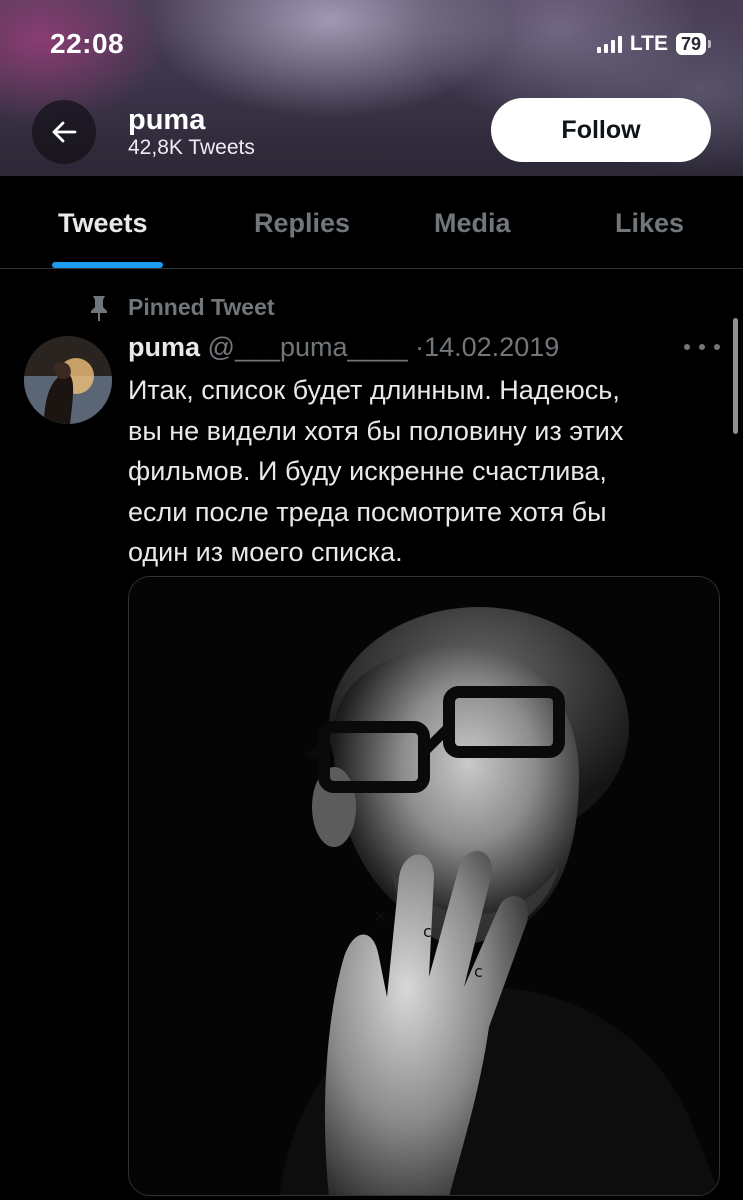  What do you see at coordinates (99, 308) in the screenshot?
I see `pin-icon` at bounding box center [99, 308].